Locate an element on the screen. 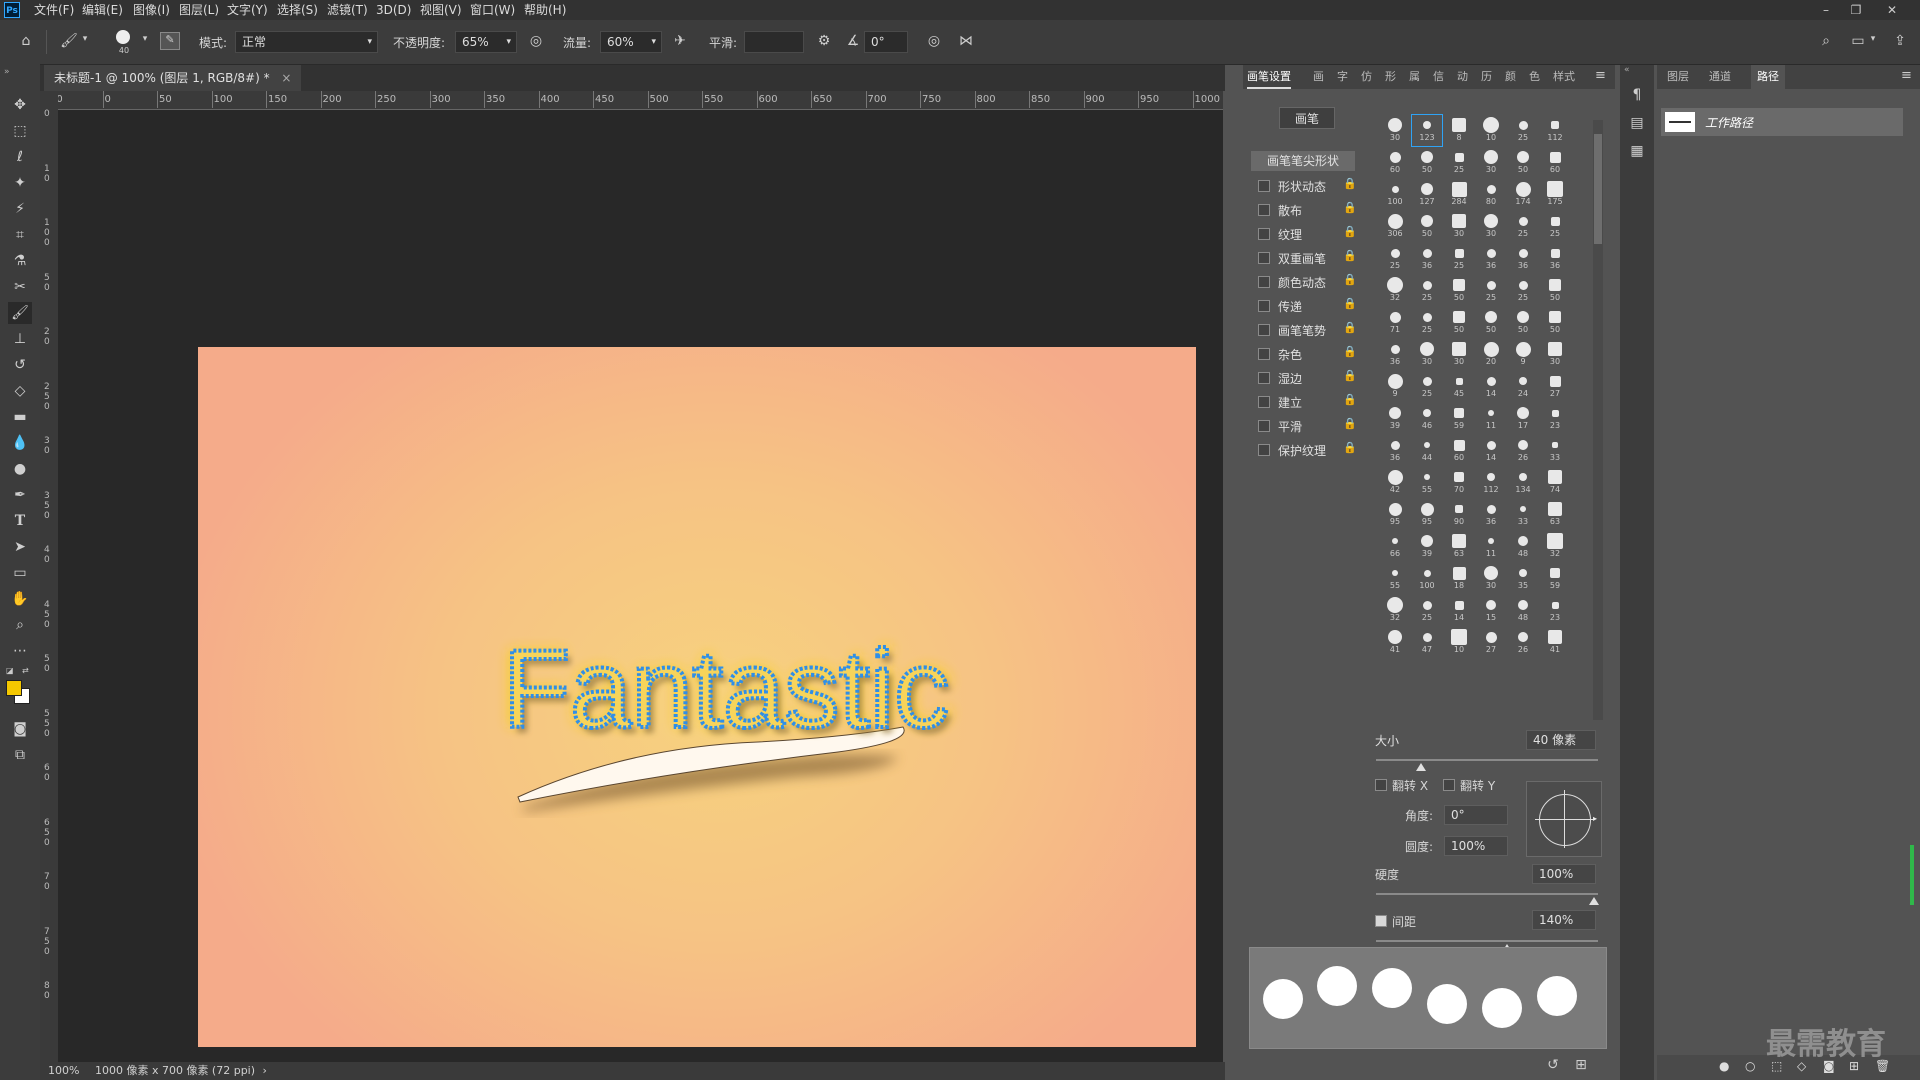  pressure-opacity-icon: ◎ is located at coordinates (536, 41).